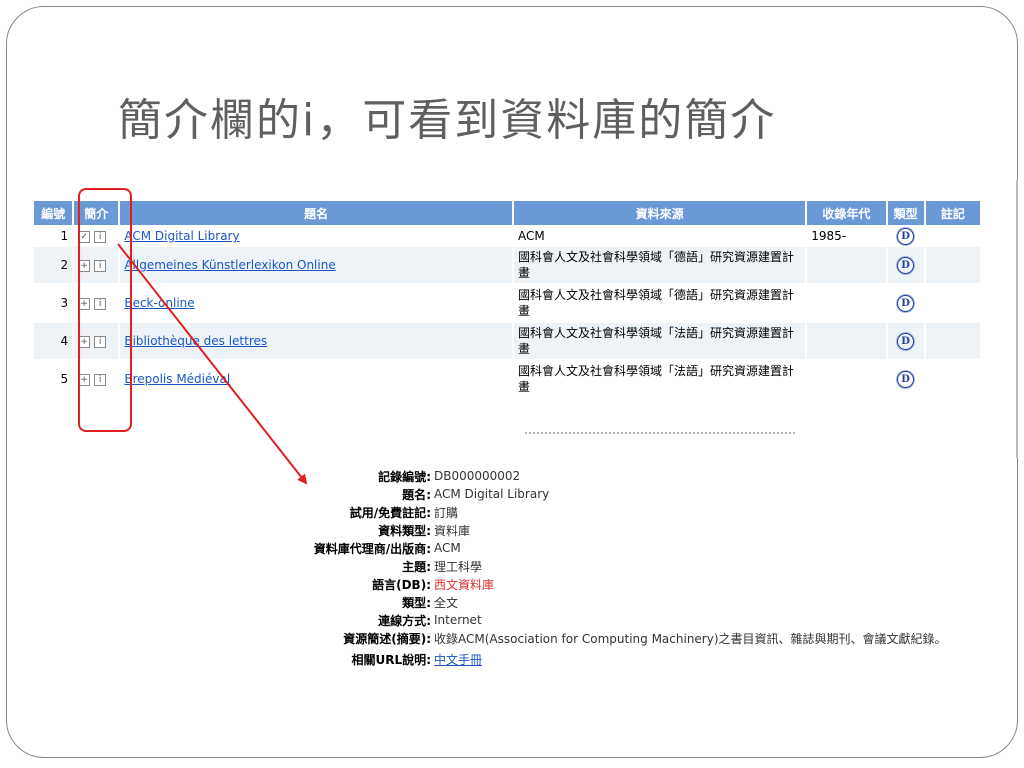  I want to click on detail-value: 全文, so click(446, 602).